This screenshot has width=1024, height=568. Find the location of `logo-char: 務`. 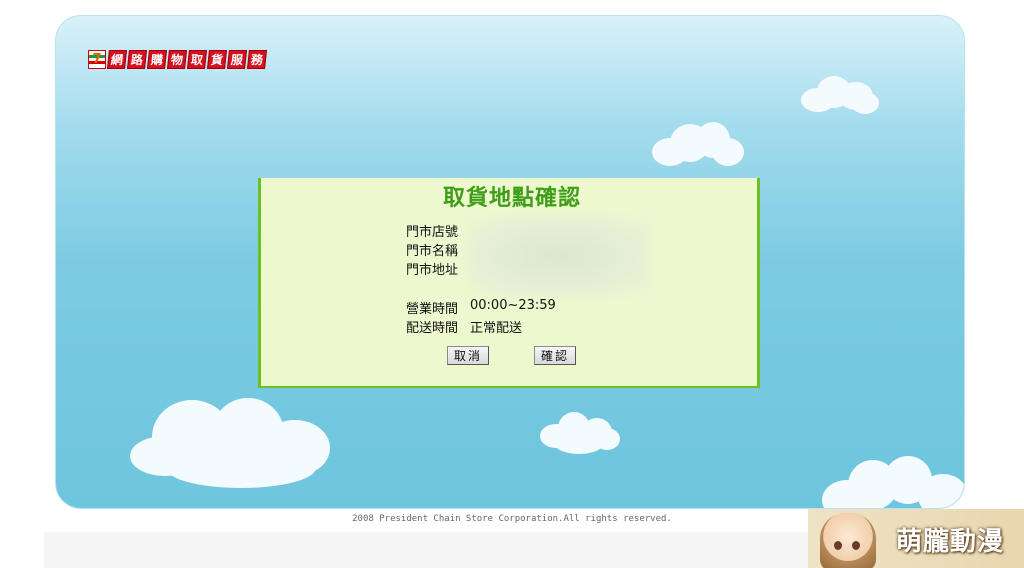

logo-char: 務 is located at coordinates (257, 59).